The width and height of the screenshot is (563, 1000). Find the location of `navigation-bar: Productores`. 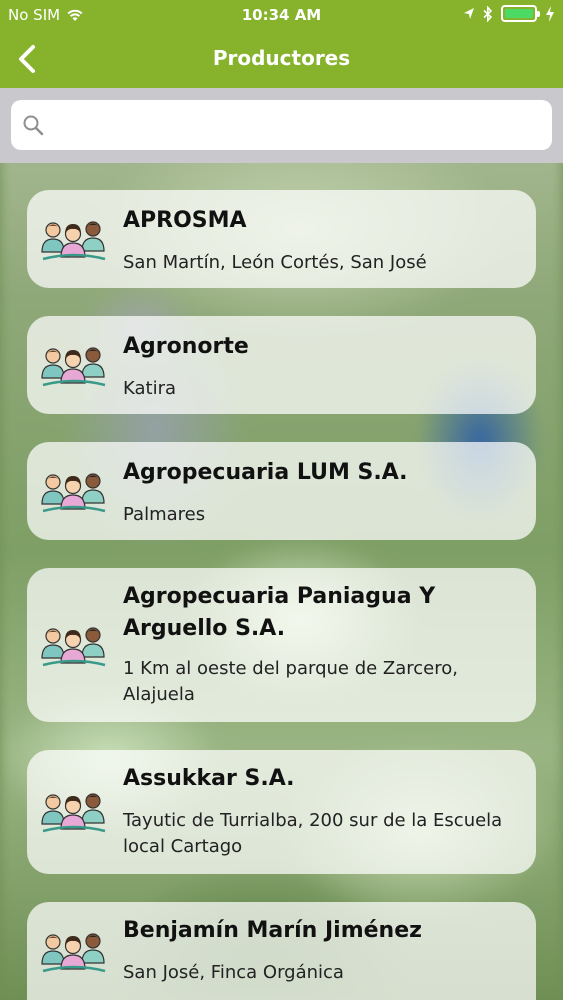

navigation-bar: Productores is located at coordinates (281, 59).